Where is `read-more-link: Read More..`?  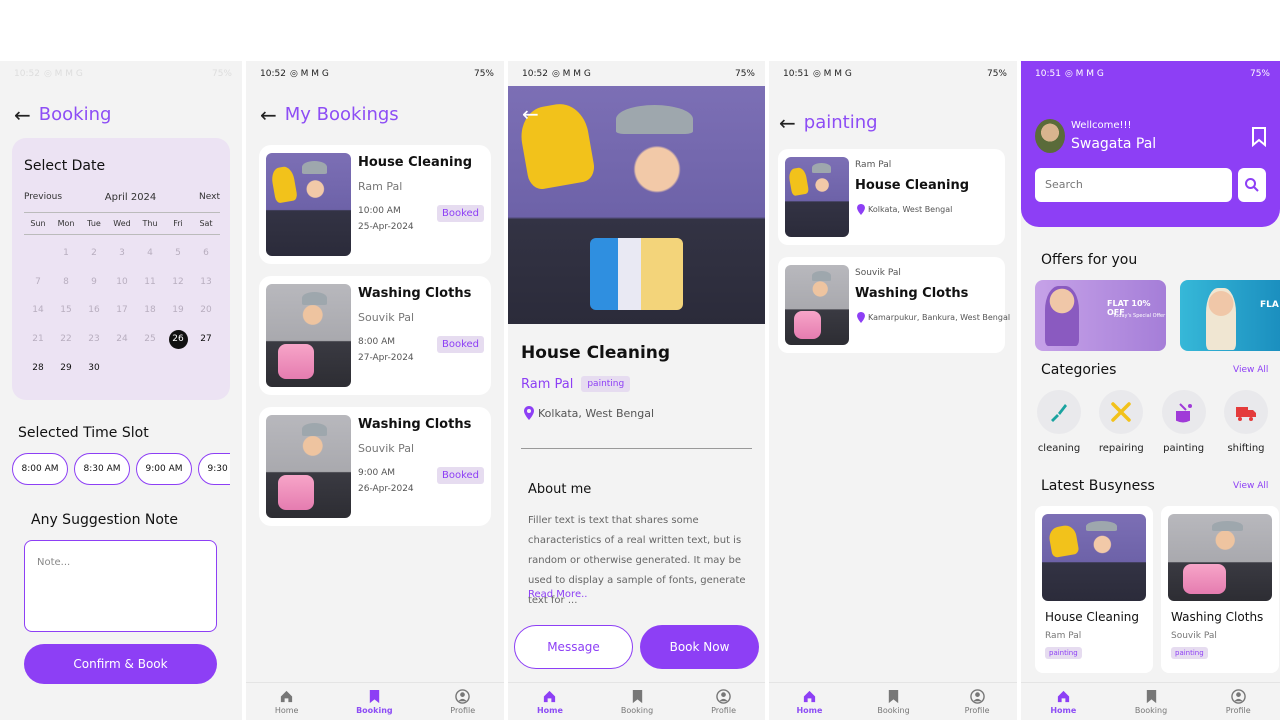
read-more-link: Read More.. is located at coordinates (557, 594).